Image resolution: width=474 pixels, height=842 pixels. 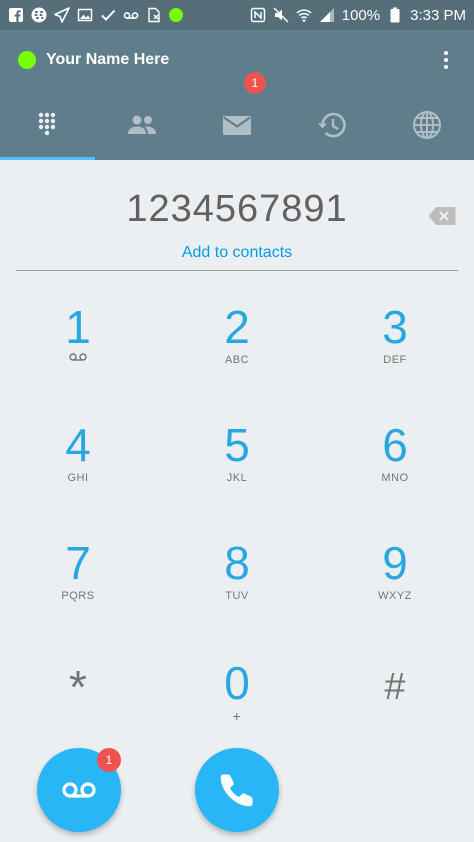 What do you see at coordinates (78, 357) in the screenshot?
I see `voicemail-key-icon` at bounding box center [78, 357].